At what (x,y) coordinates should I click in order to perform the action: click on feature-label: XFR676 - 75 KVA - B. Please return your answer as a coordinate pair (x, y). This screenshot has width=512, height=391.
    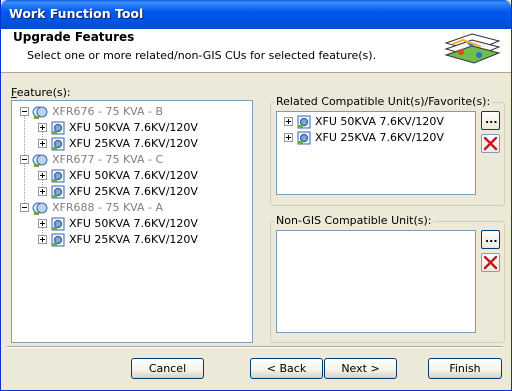
    Looking at the image, I should click on (108, 111).